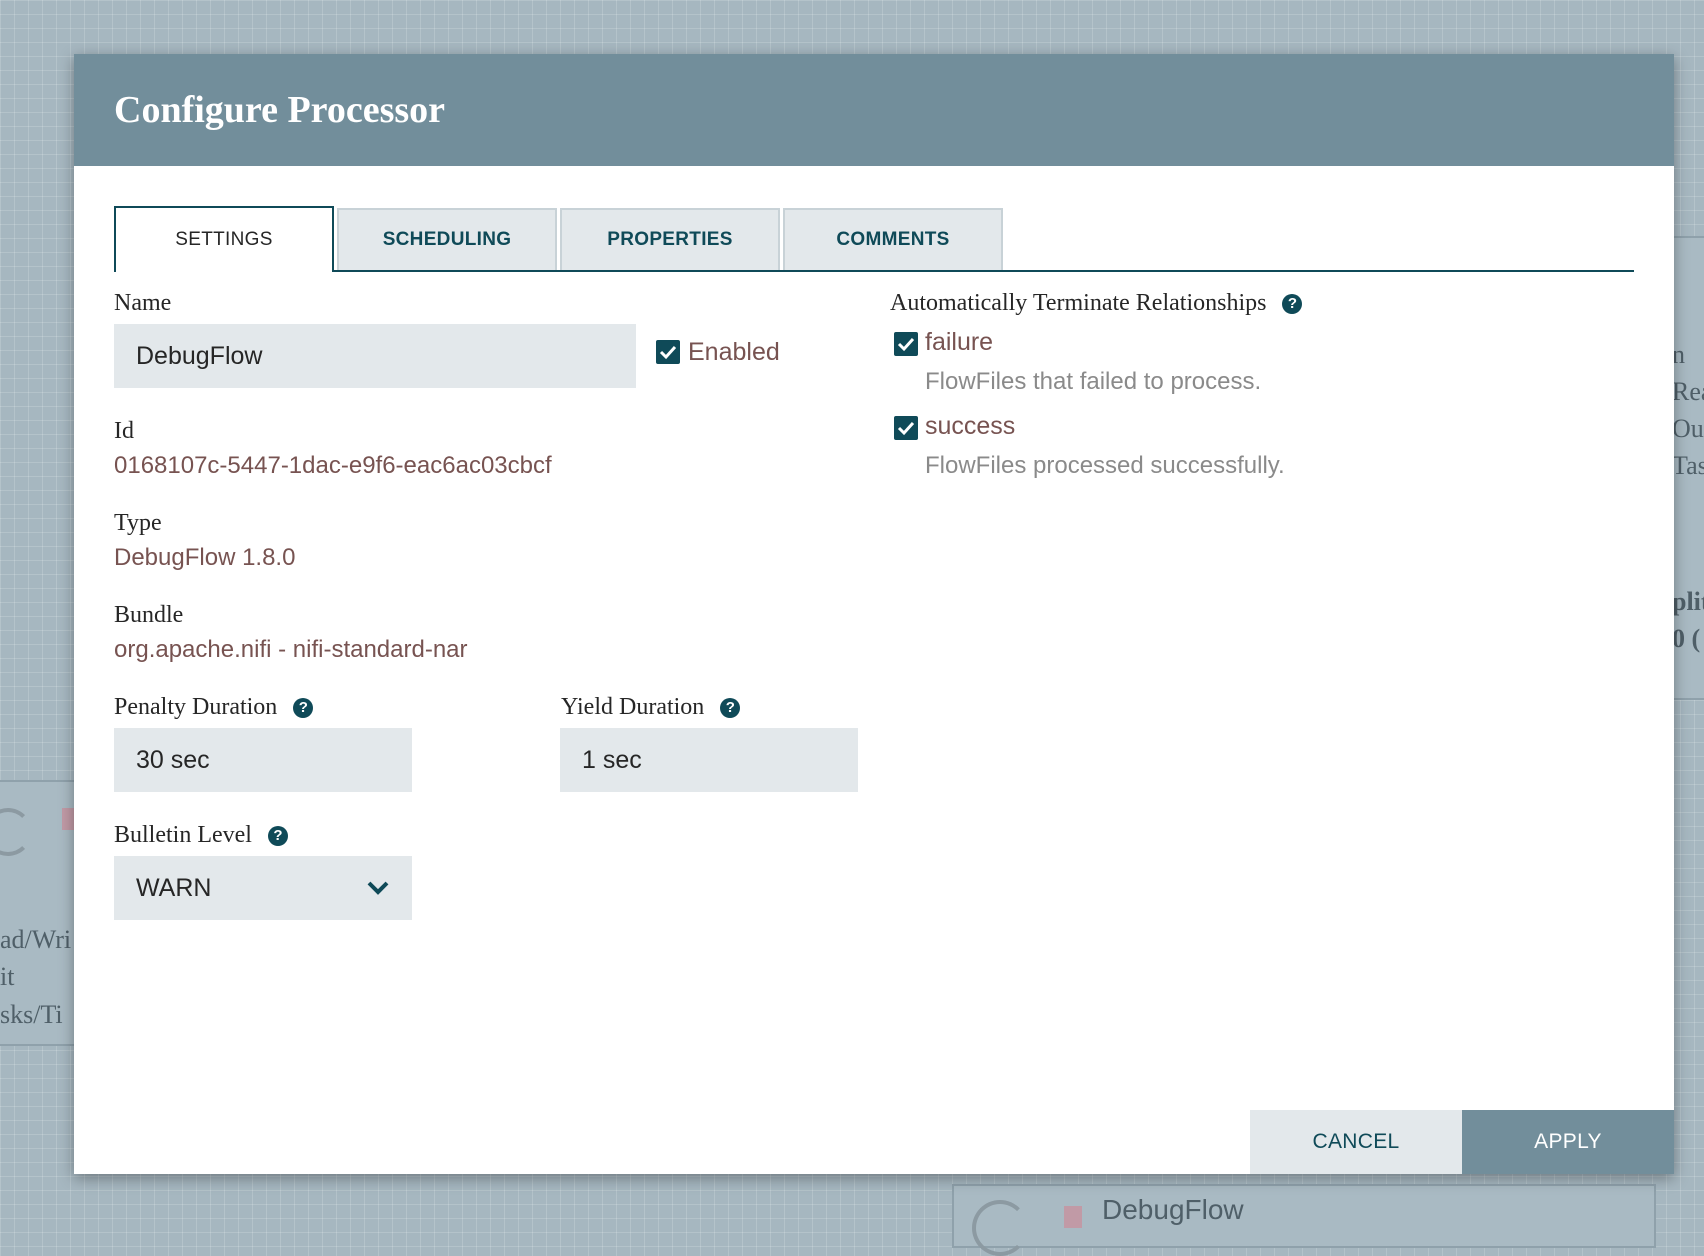 Image resolution: width=1704 pixels, height=1256 pixels. What do you see at coordinates (1686, 638) in the screenshot?
I see `canvas-text: 0 (` at bounding box center [1686, 638].